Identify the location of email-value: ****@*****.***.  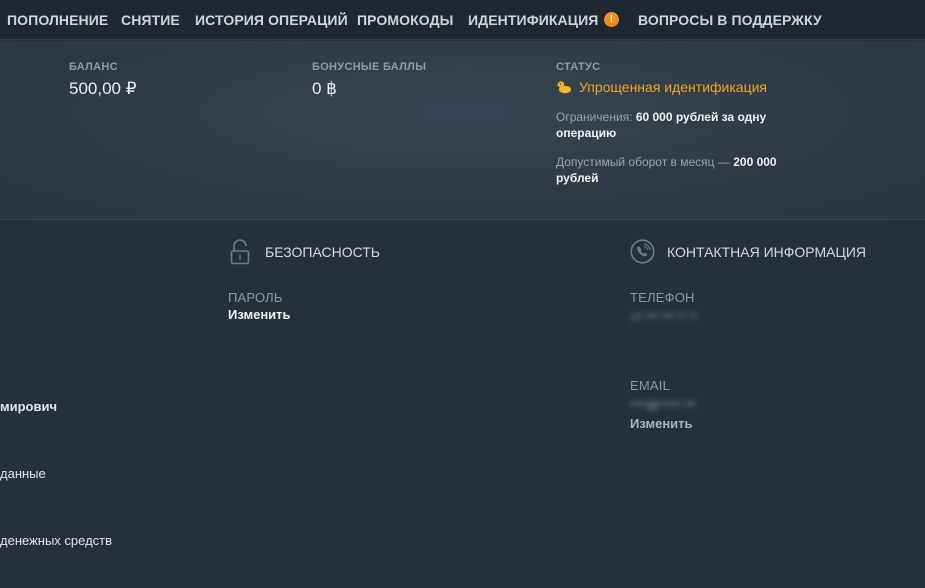
(663, 406).